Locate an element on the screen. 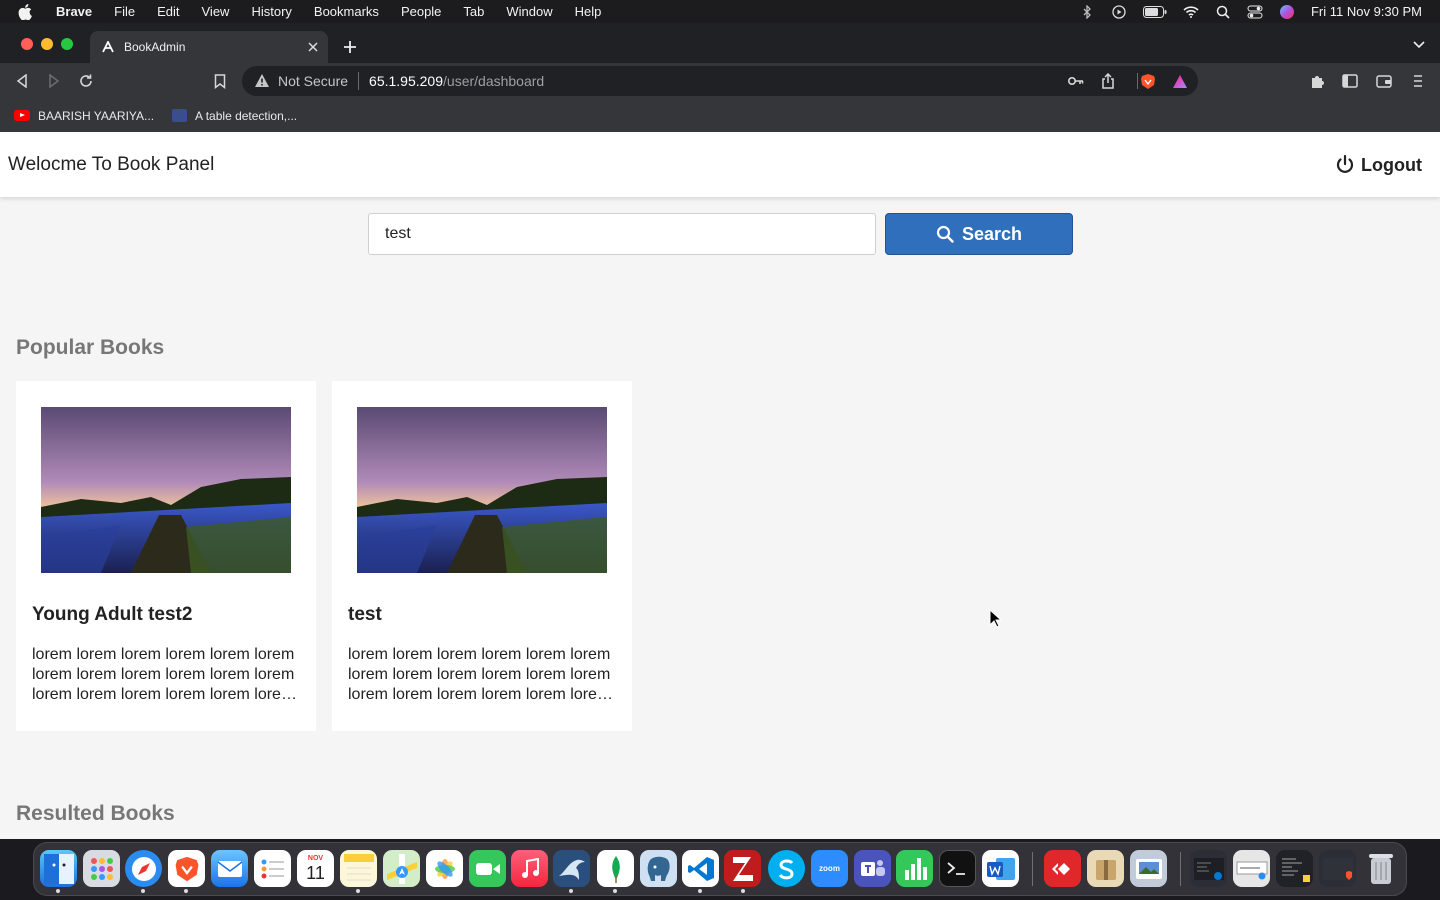 The height and width of the screenshot is (900, 1440). bookmark-page-icon is located at coordinates (220, 81).